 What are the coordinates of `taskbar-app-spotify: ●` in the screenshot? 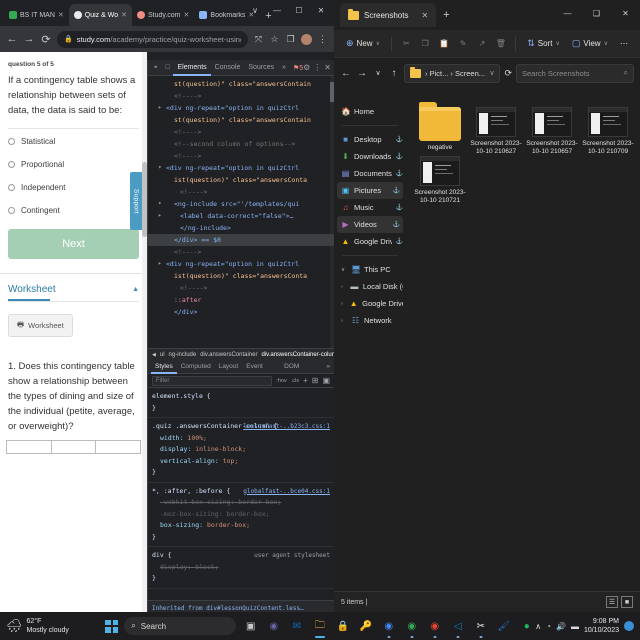 It's located at (526, 626).